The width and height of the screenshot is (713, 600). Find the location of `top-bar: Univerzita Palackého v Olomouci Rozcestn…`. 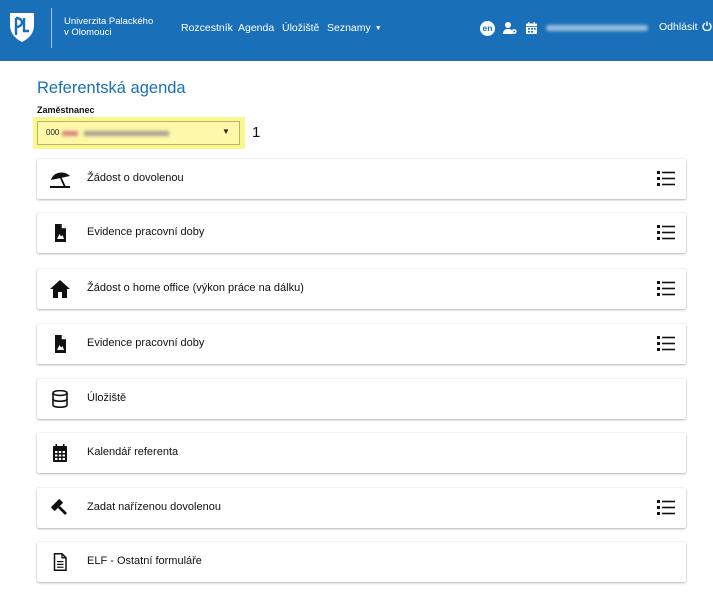

top-bar: Univerzita Palackého v Olomouci Rozcestn… is located at coordinates (356, 30).